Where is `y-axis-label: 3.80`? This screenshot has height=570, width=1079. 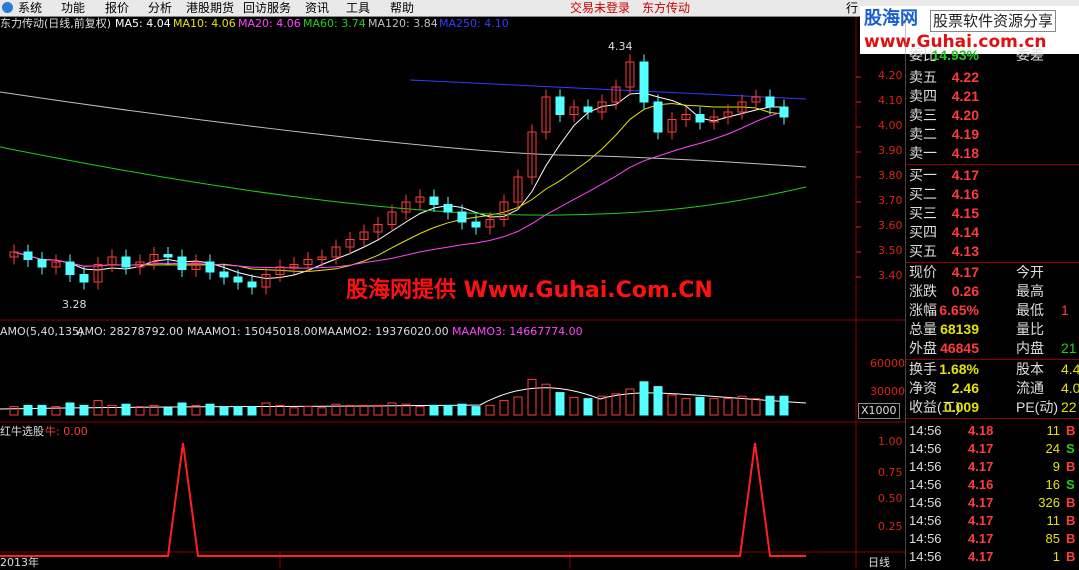 y-axis-label: 3.80 is located at coordinates (890, 175).